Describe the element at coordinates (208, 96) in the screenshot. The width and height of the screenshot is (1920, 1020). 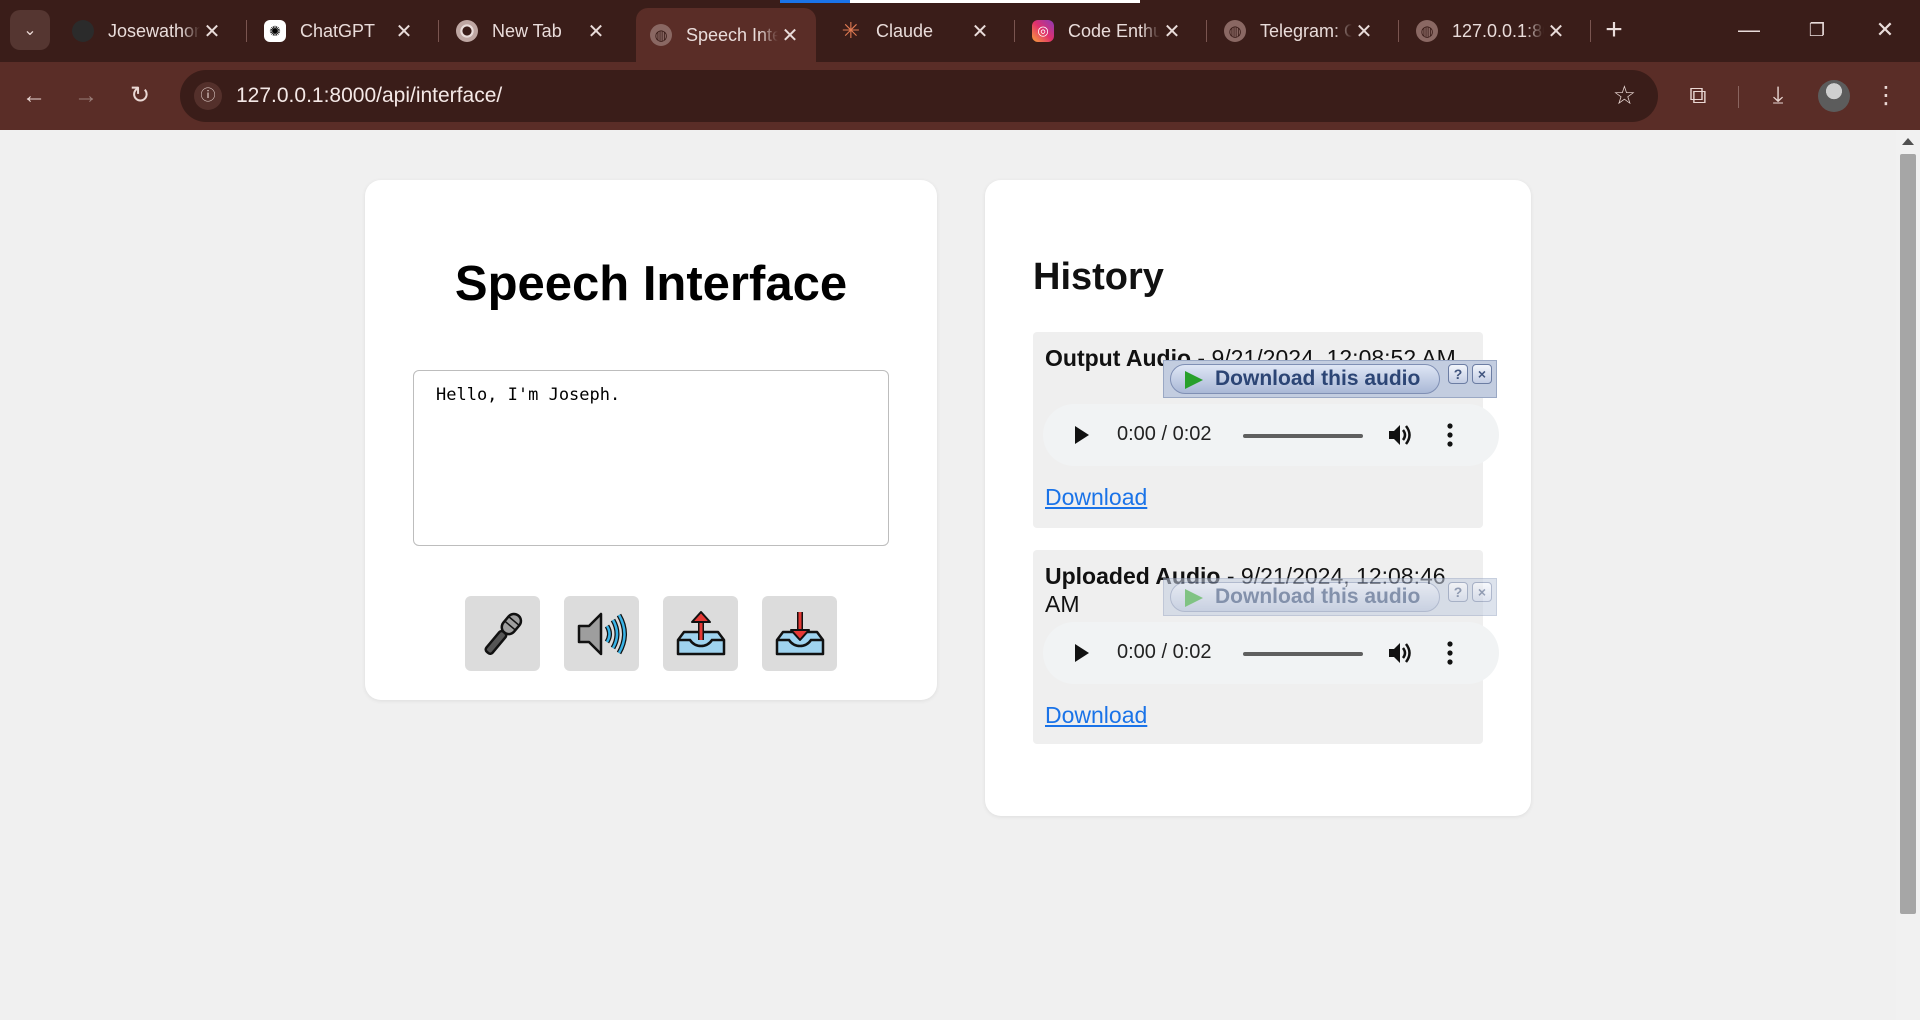
I see `site-info-icon: ⓘ` at that location.